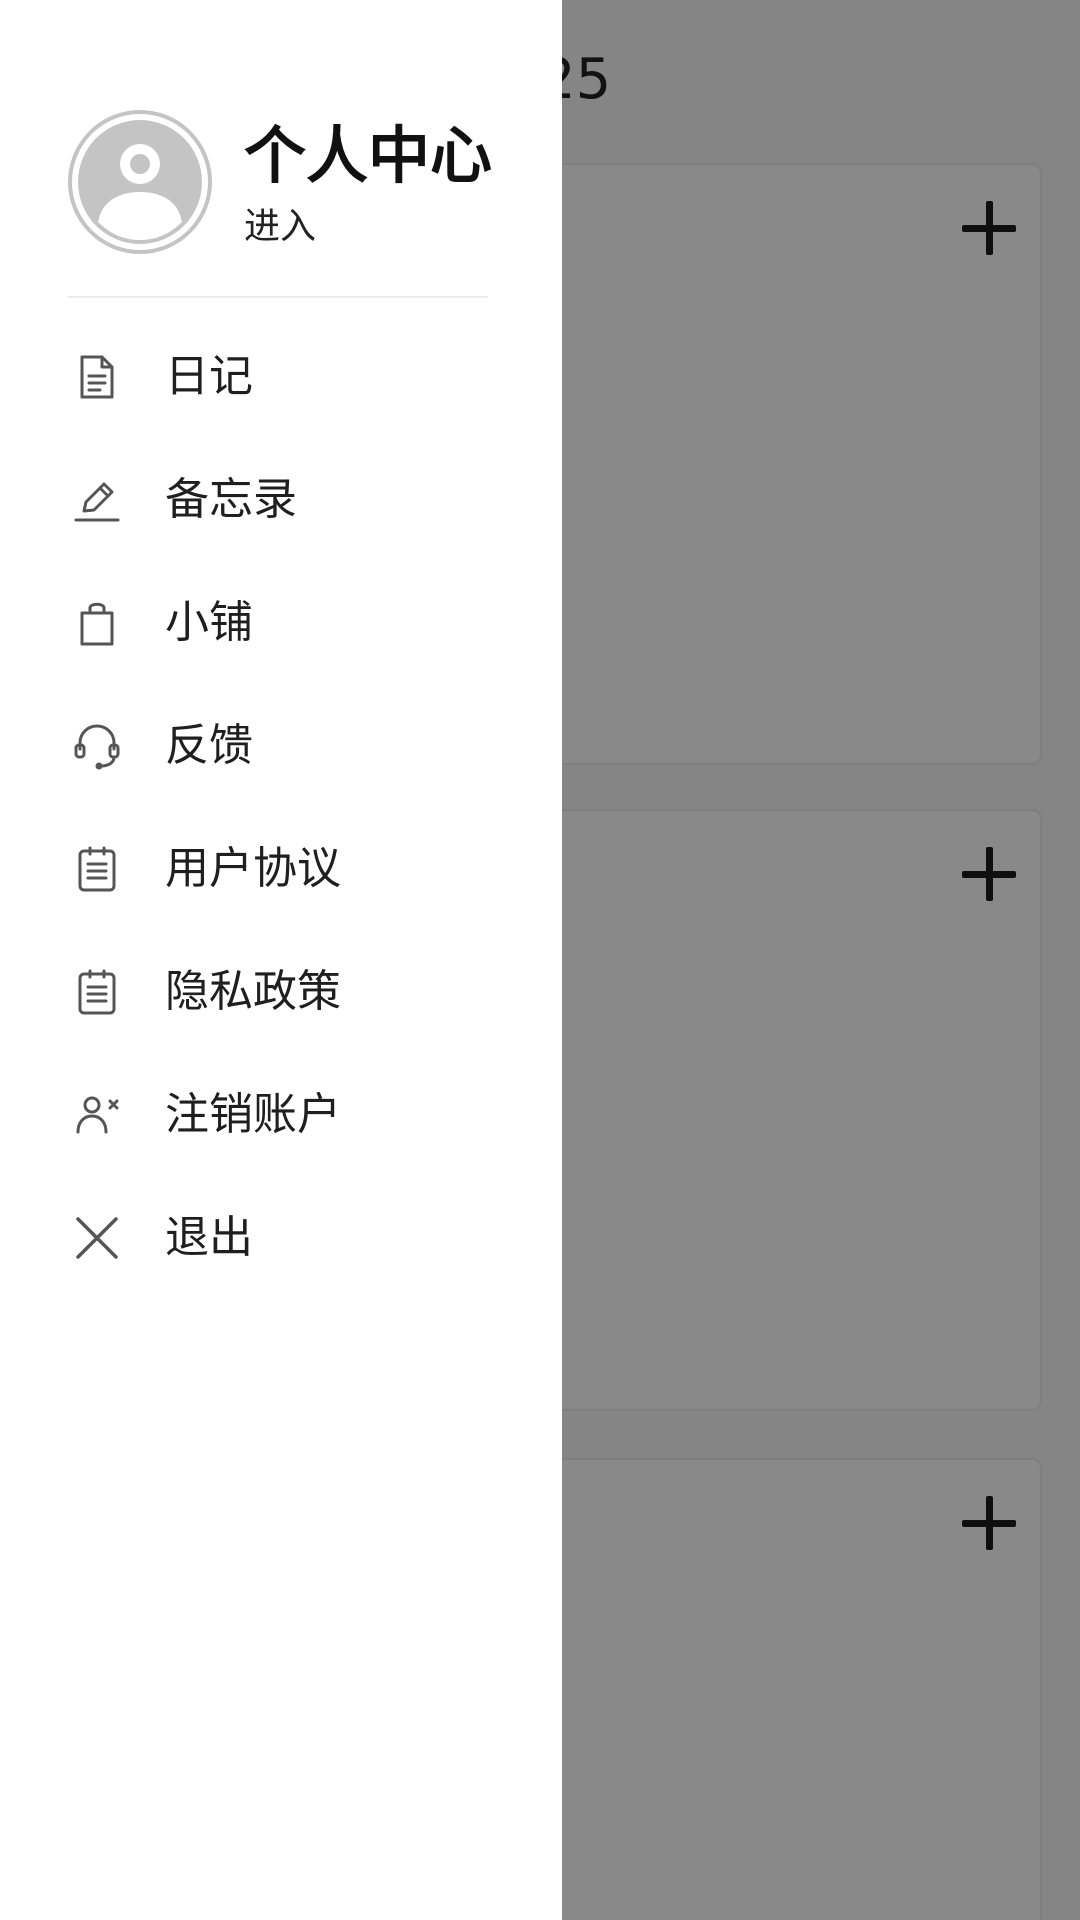 This screenshot has width=1080, height=1920. I want to click on menu-item-label: 备忘录, so click(231, 499).